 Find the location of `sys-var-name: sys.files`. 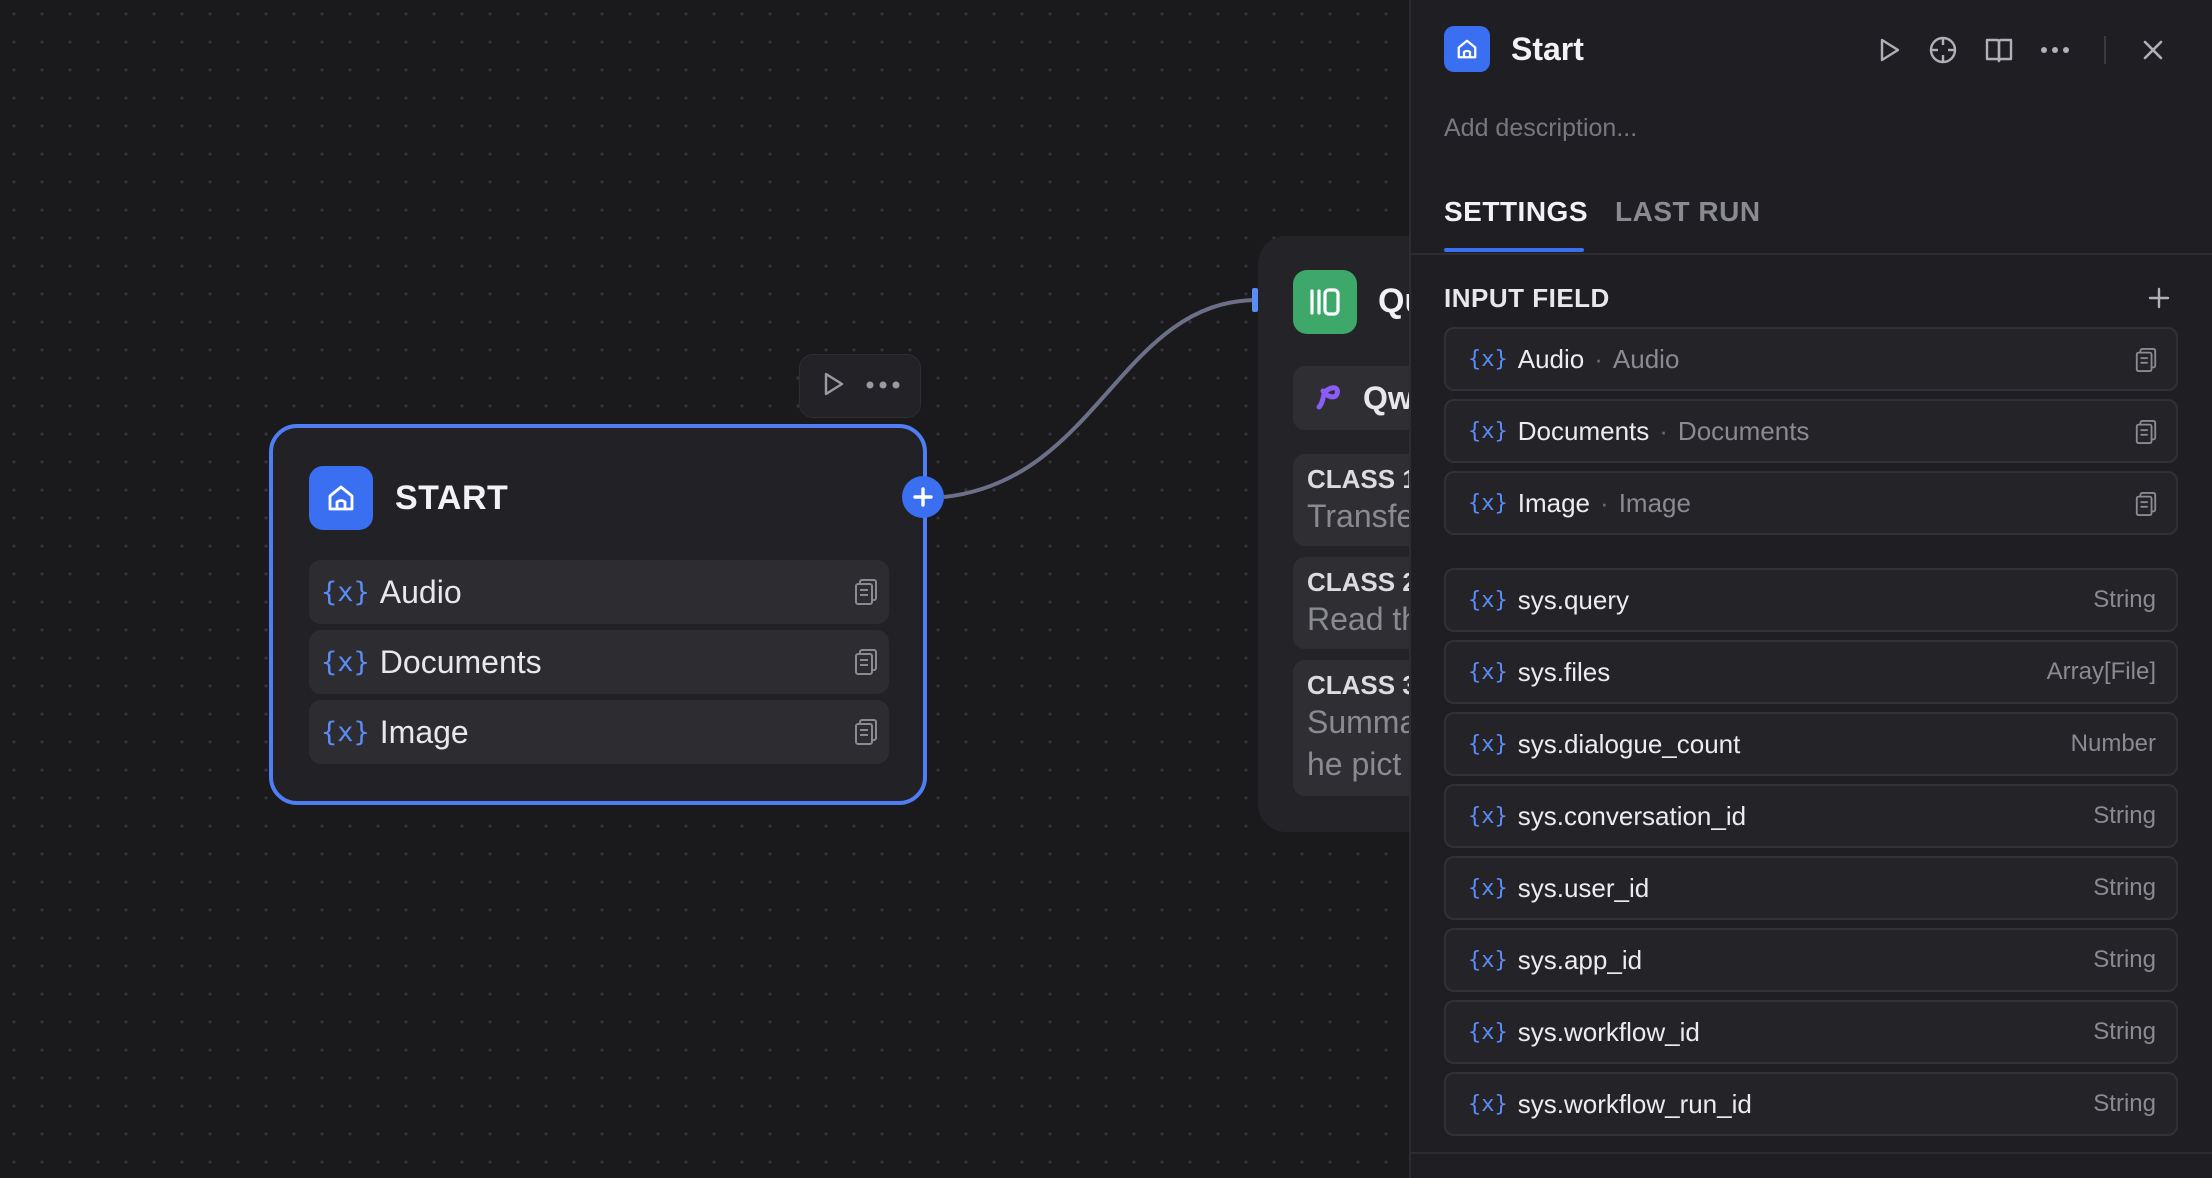

sys-var-name: sys.files is located at coordinates (1564, 671).